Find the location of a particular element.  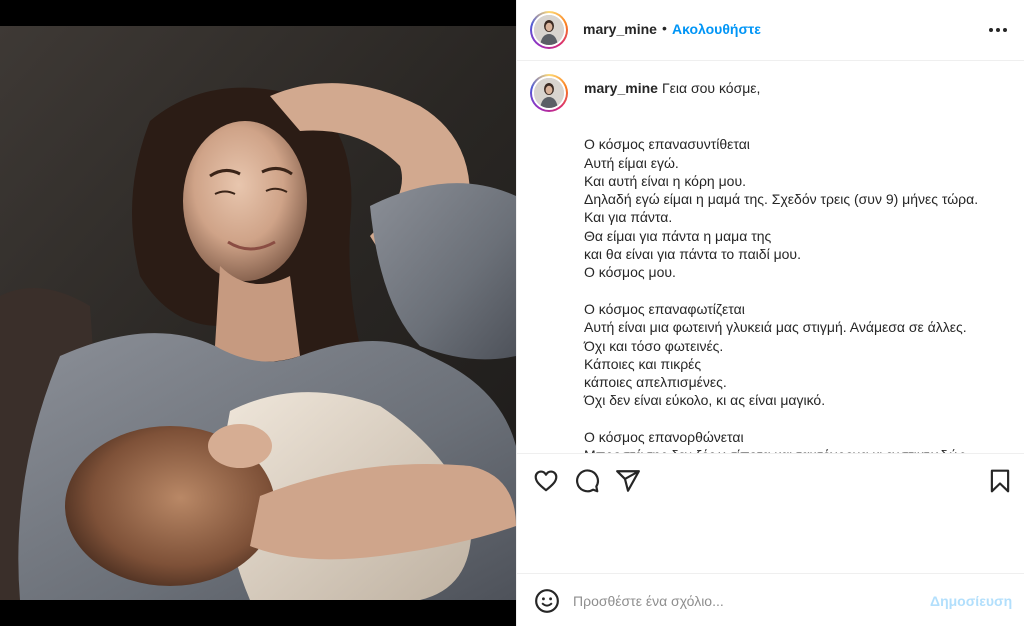

heart-icon is located at coordinates (546, 481).